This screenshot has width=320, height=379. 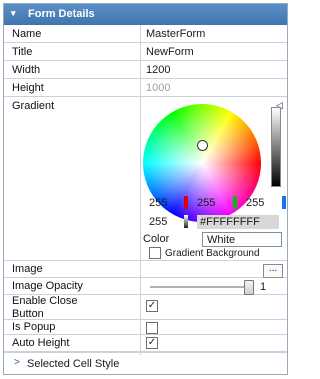 I want to click on width-value: 1200, so click(x=158, y=70).